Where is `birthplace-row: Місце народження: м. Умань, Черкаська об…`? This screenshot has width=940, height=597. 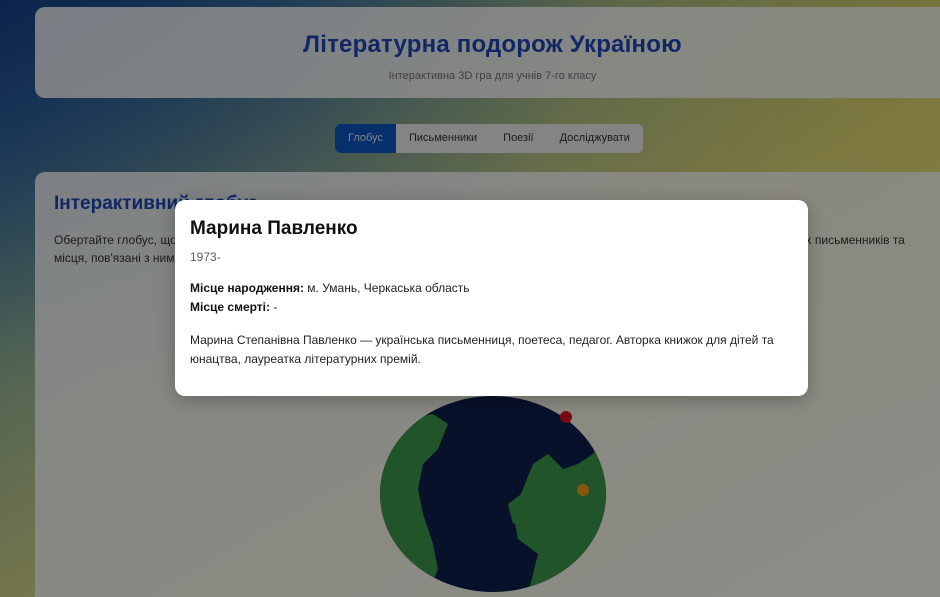 birthplace-row: Місце народження: м. Умань, Черкаська об… is located at coordinates (330, 288).